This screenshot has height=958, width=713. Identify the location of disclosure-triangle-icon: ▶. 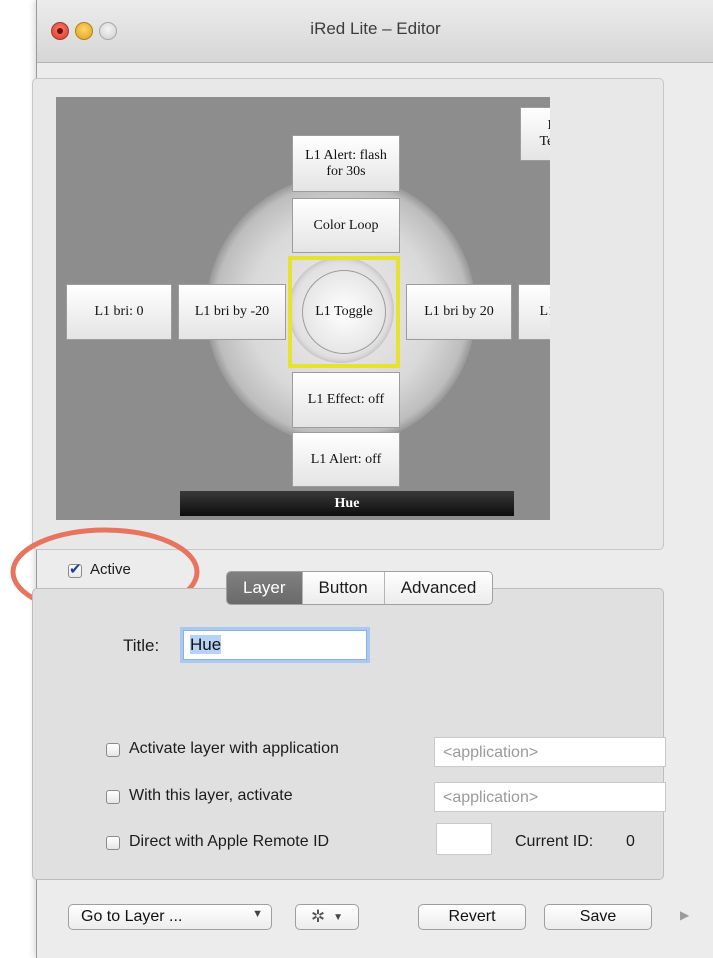
(684, 915).